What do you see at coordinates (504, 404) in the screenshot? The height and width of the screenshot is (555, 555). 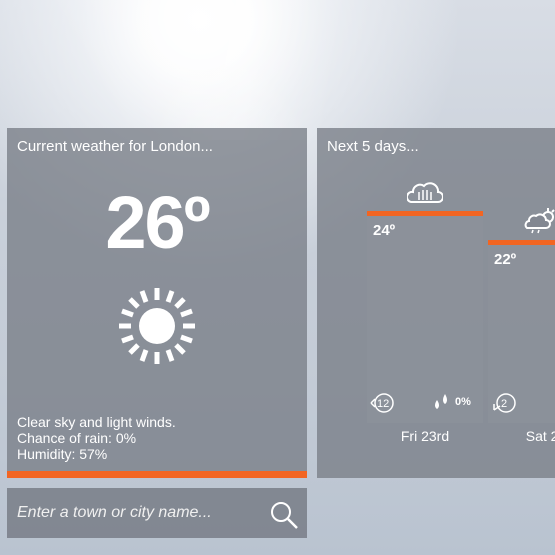 I see `wind-speed: 2` at bounding box center [504, 404].